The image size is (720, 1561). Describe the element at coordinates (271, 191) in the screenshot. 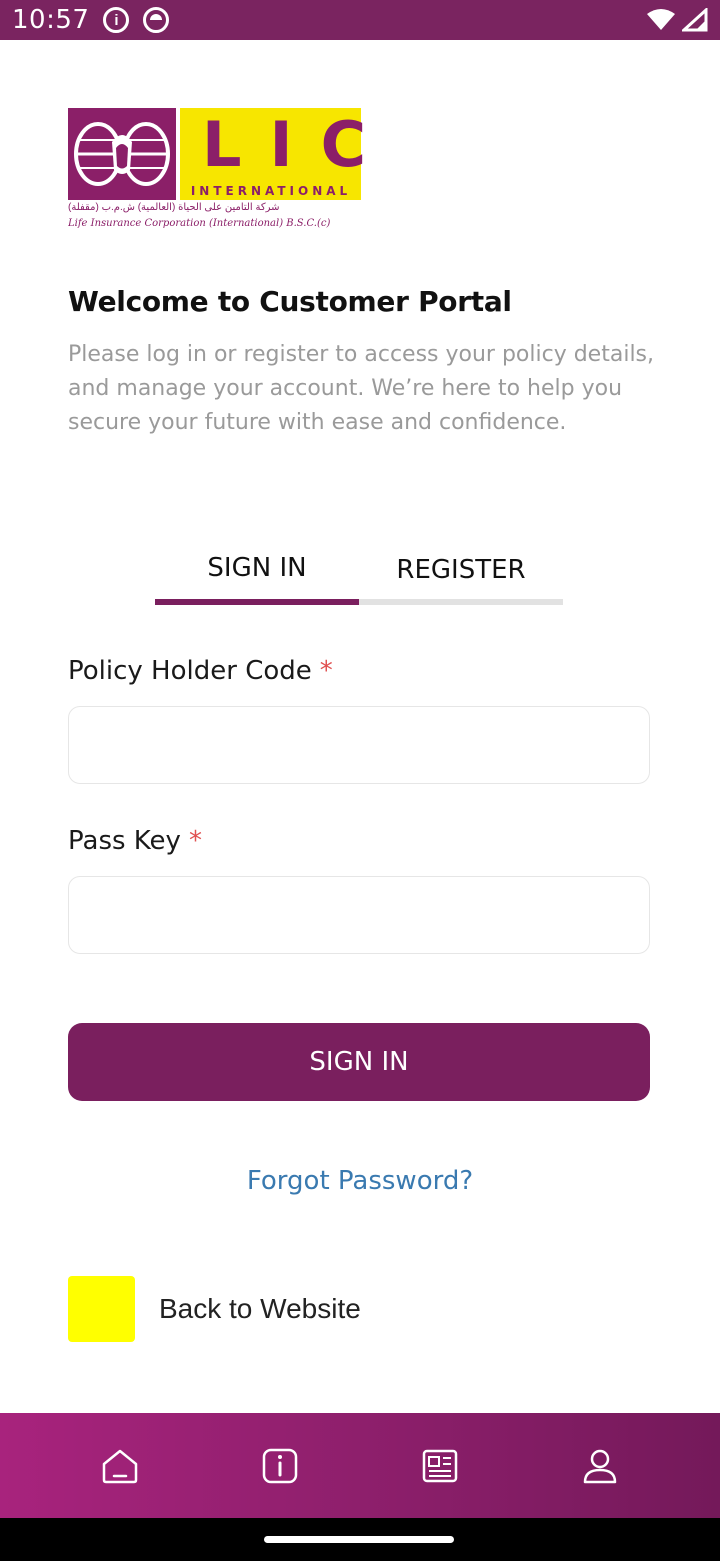

I see `logo-sub-text: INTERNATIONAL` at that location.